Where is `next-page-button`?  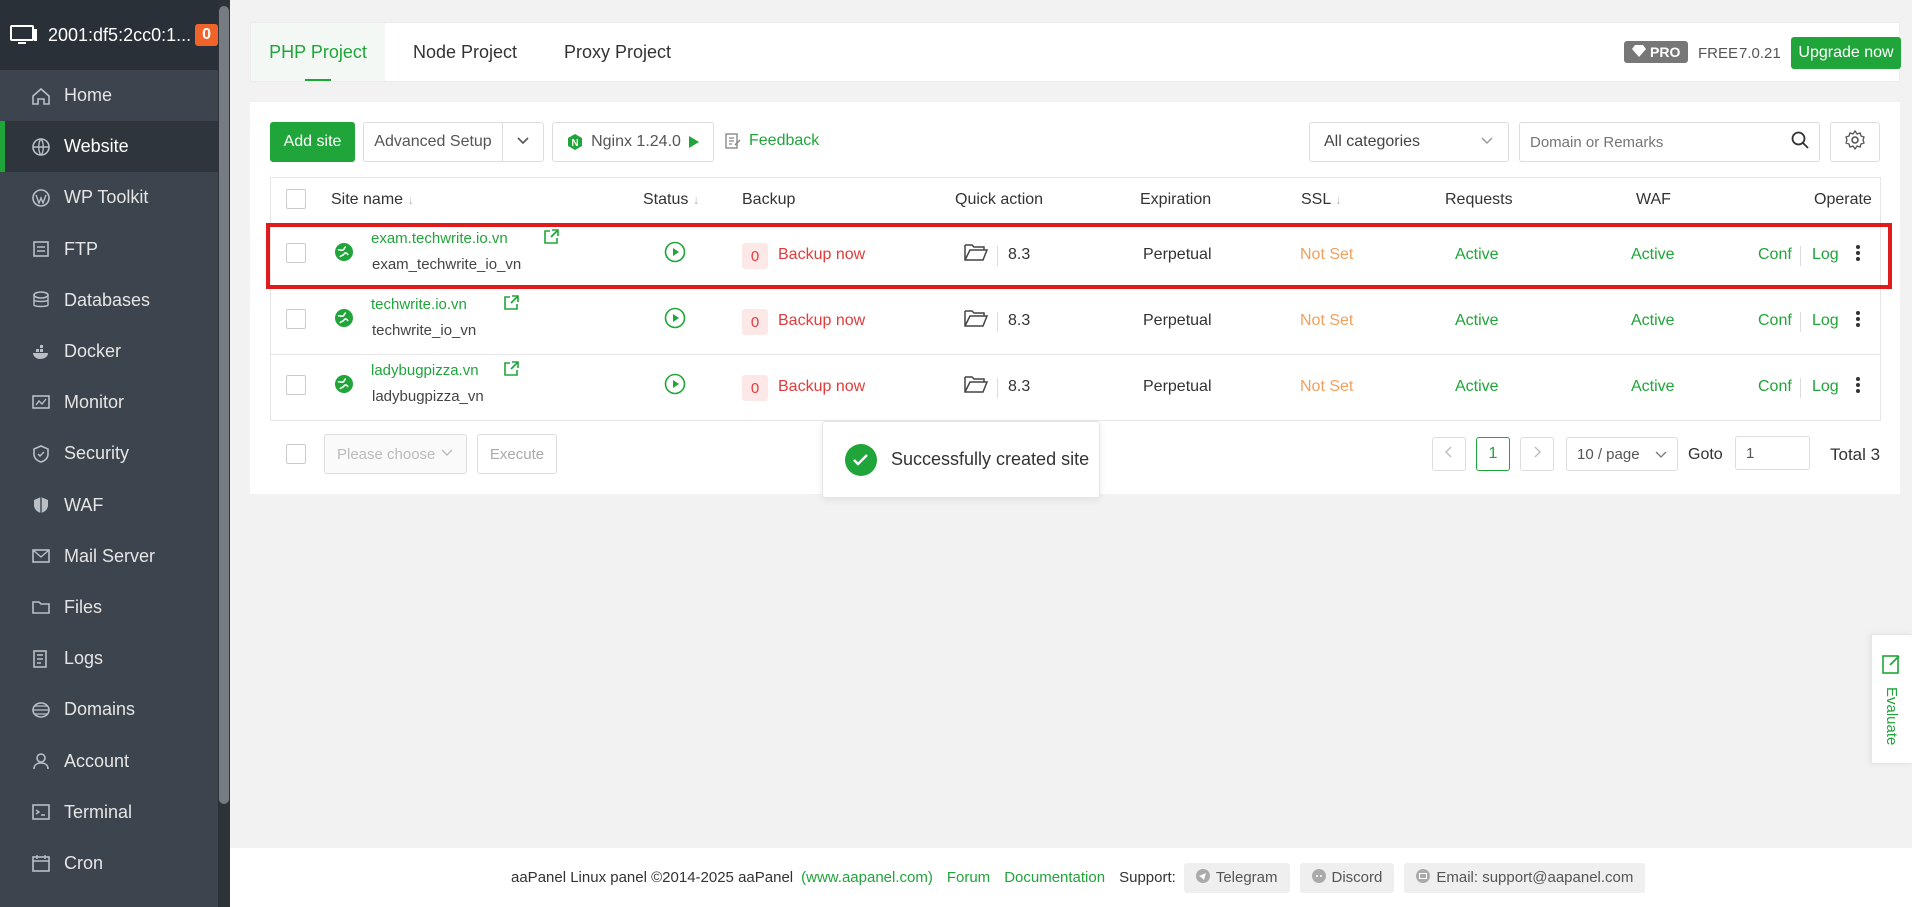 next-page-button is located at coordinates (1537, 454).